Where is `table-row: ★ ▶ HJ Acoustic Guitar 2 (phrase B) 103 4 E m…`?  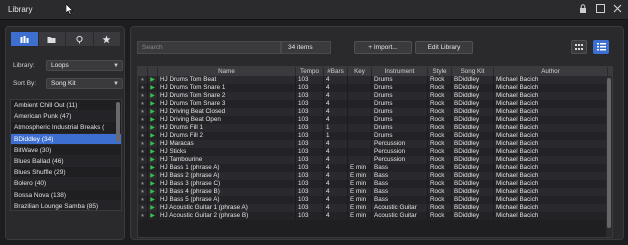 table-row: ★ ▶ HJ Acoustic Guitar 2 (phrase B) 103 4 E m… is located at coordinates (375, 216).